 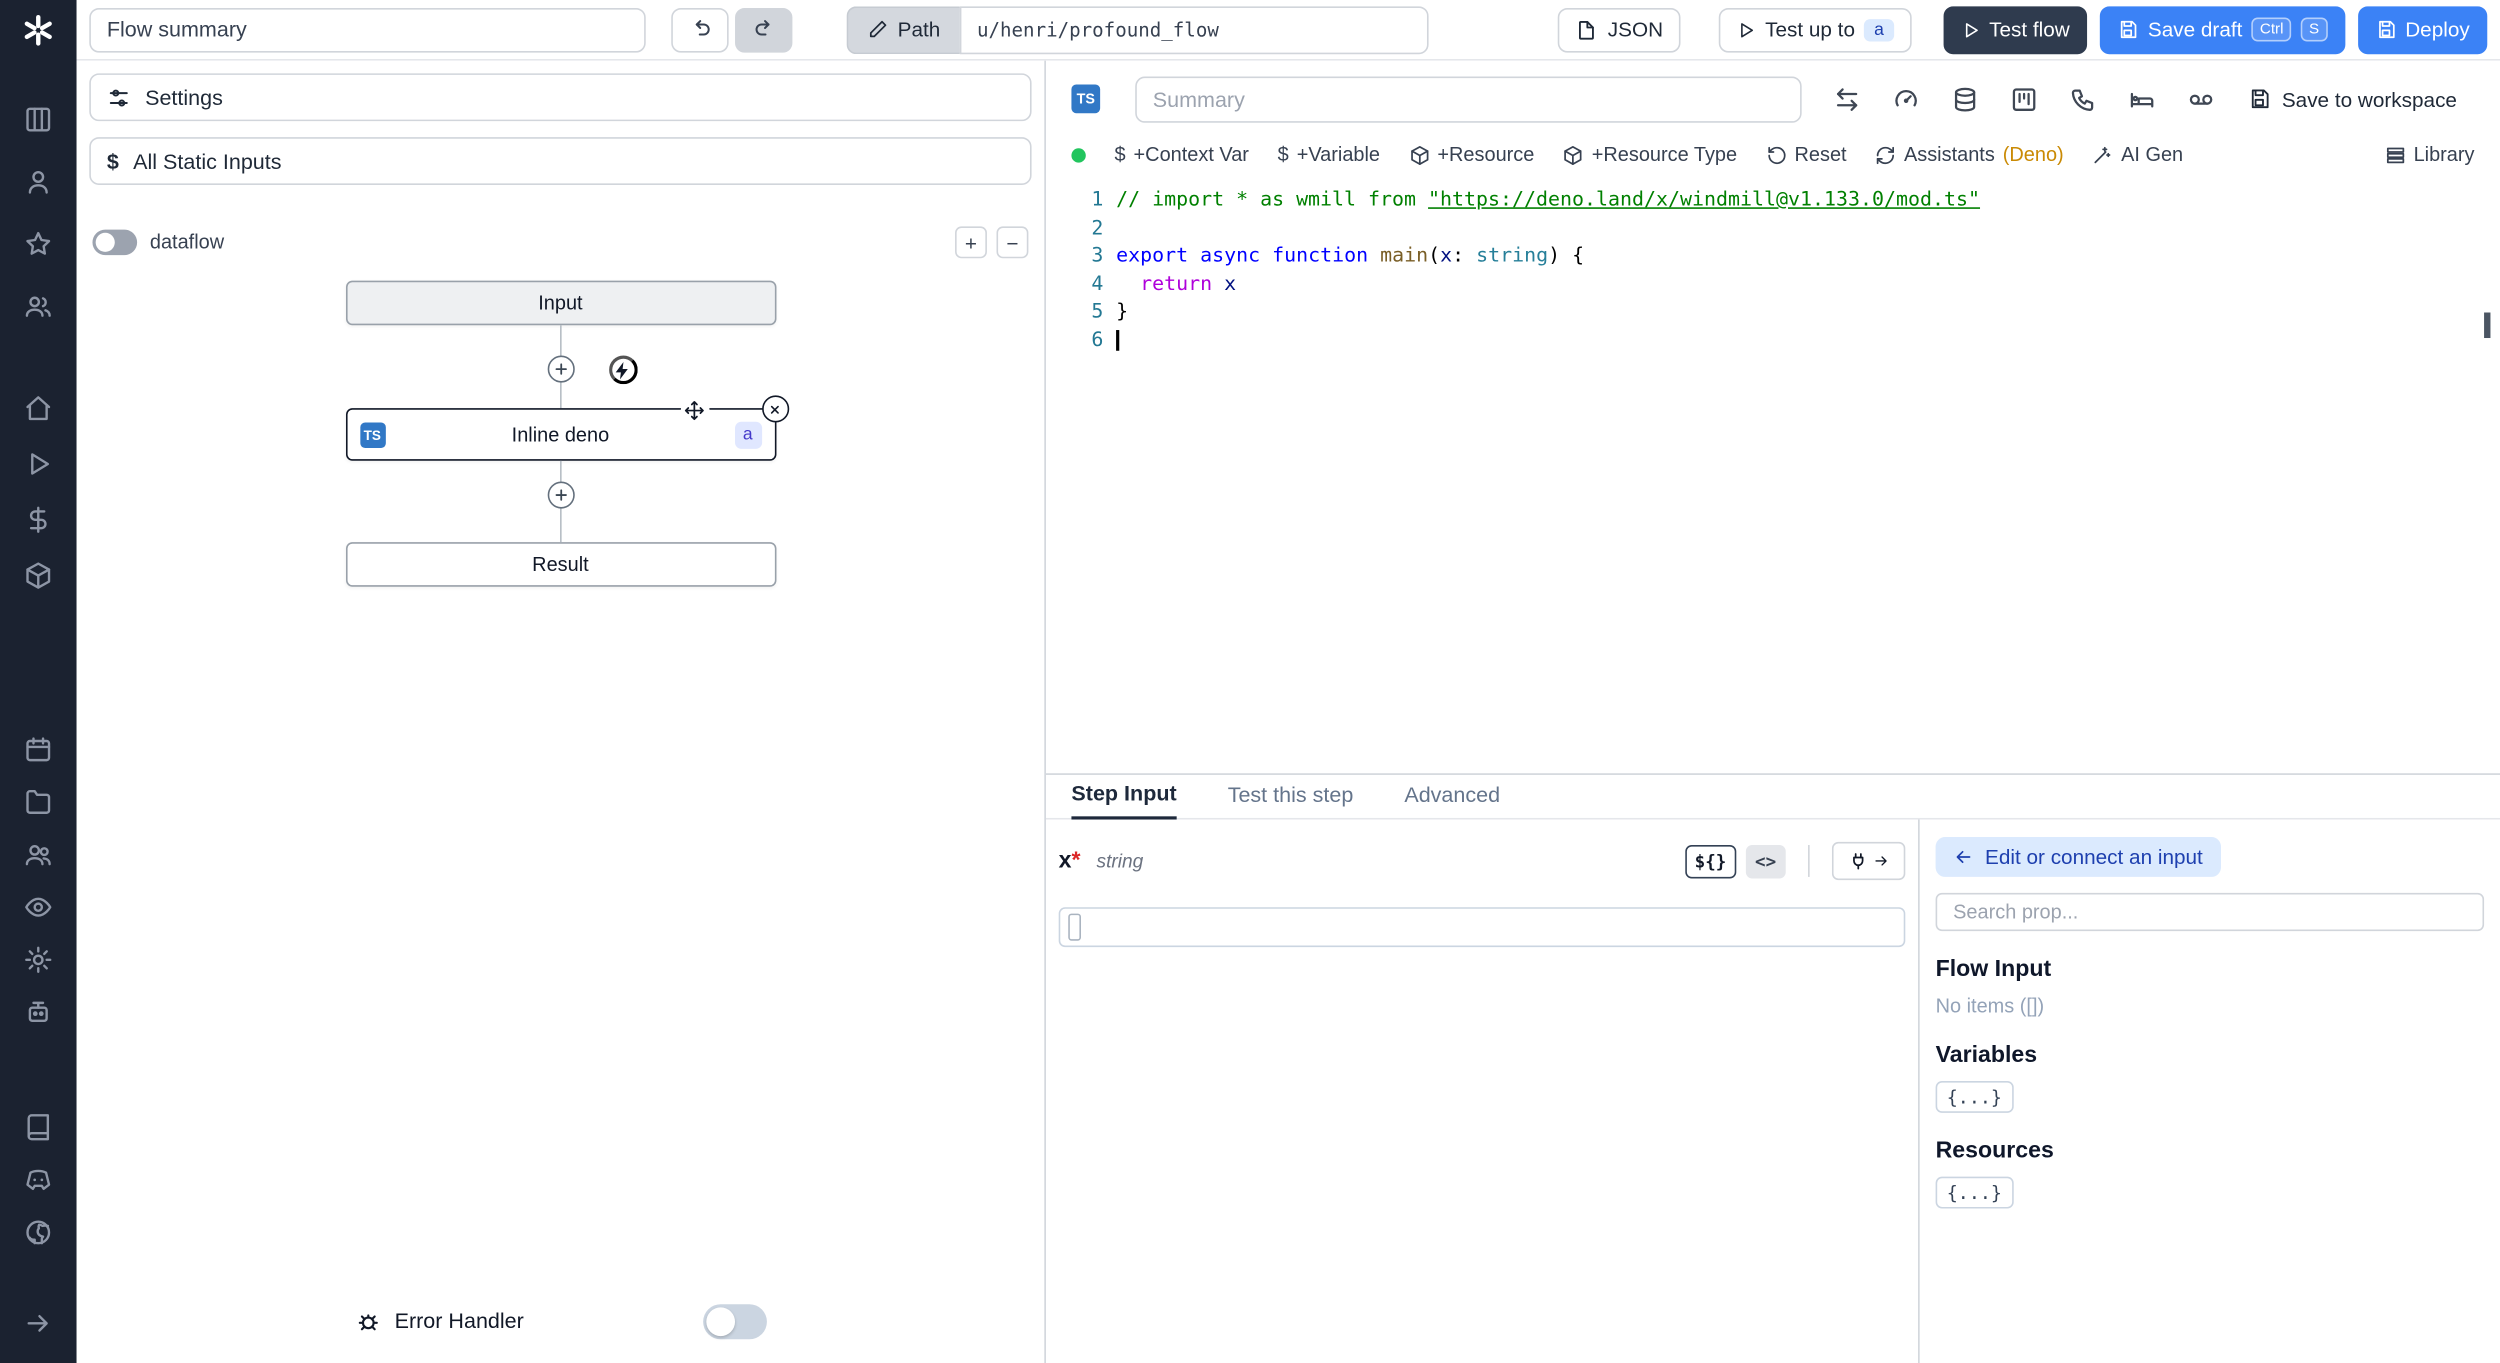 What do you see at coordinates (1710, 861) in the screenshot?
I see `expr-mode-button: ${}` at bounding box center [1710, 861].